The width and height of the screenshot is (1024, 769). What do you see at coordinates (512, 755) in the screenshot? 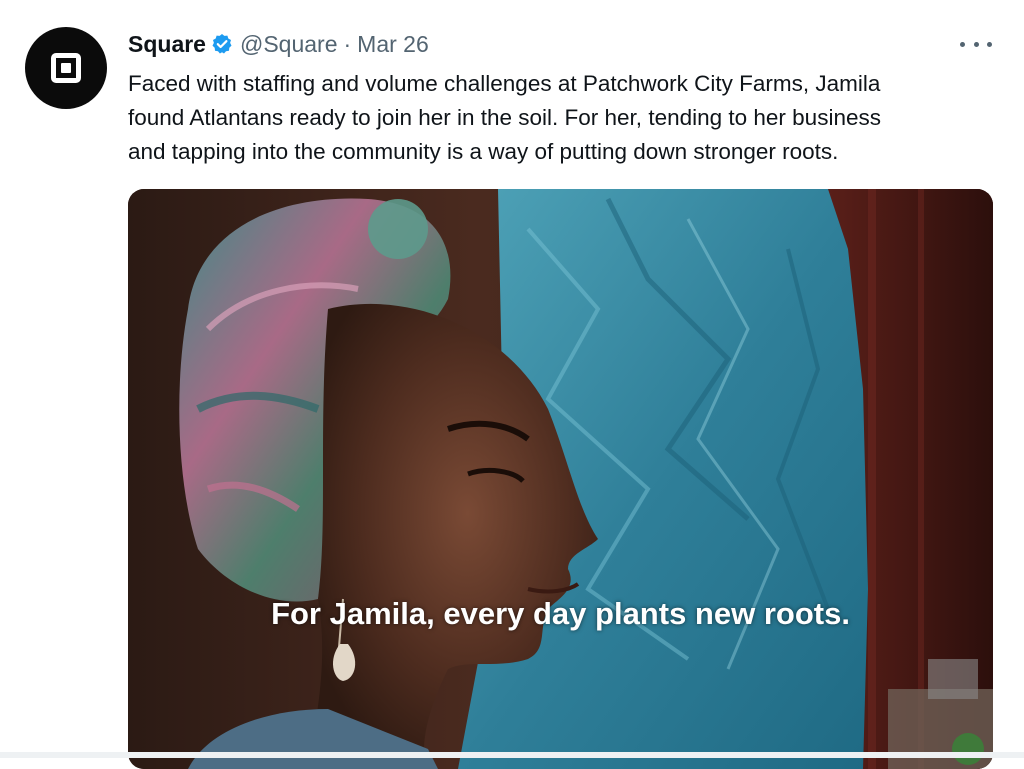
I see `divider` at bounding box center [512, 755].